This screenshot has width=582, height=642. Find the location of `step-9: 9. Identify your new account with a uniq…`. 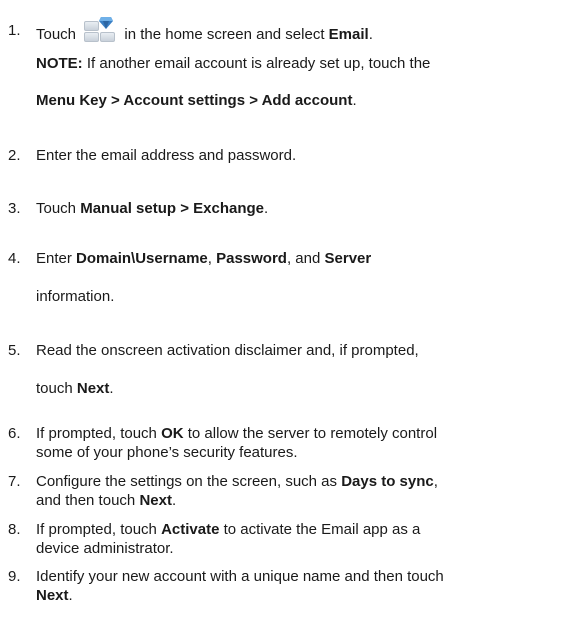

step-9: 9. Identify your new account with a uniq… is located at coordinates (292, 576).